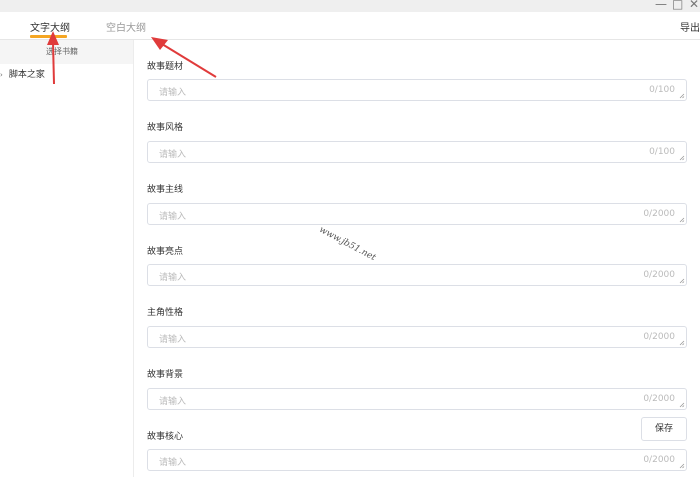 The width and height of the screenshot is (700, 477). I want to click on background-input: 请输入 0/2000, so click(417, 399).